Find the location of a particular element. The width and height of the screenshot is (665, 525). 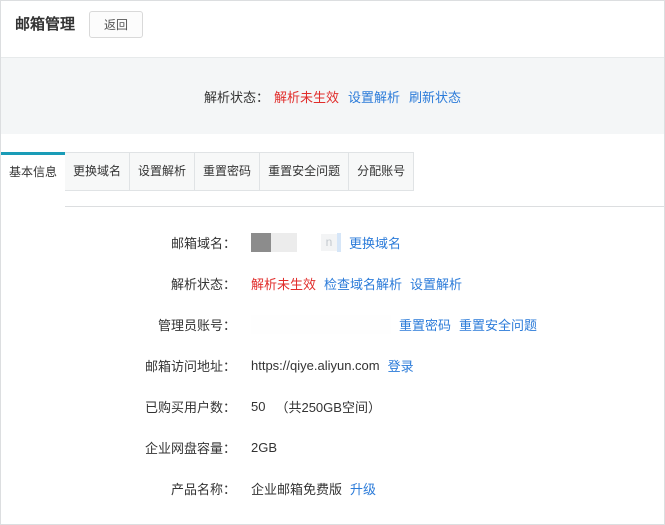

banner-set-resolution-link: 设置解析 is located at coordinates (374, 96).